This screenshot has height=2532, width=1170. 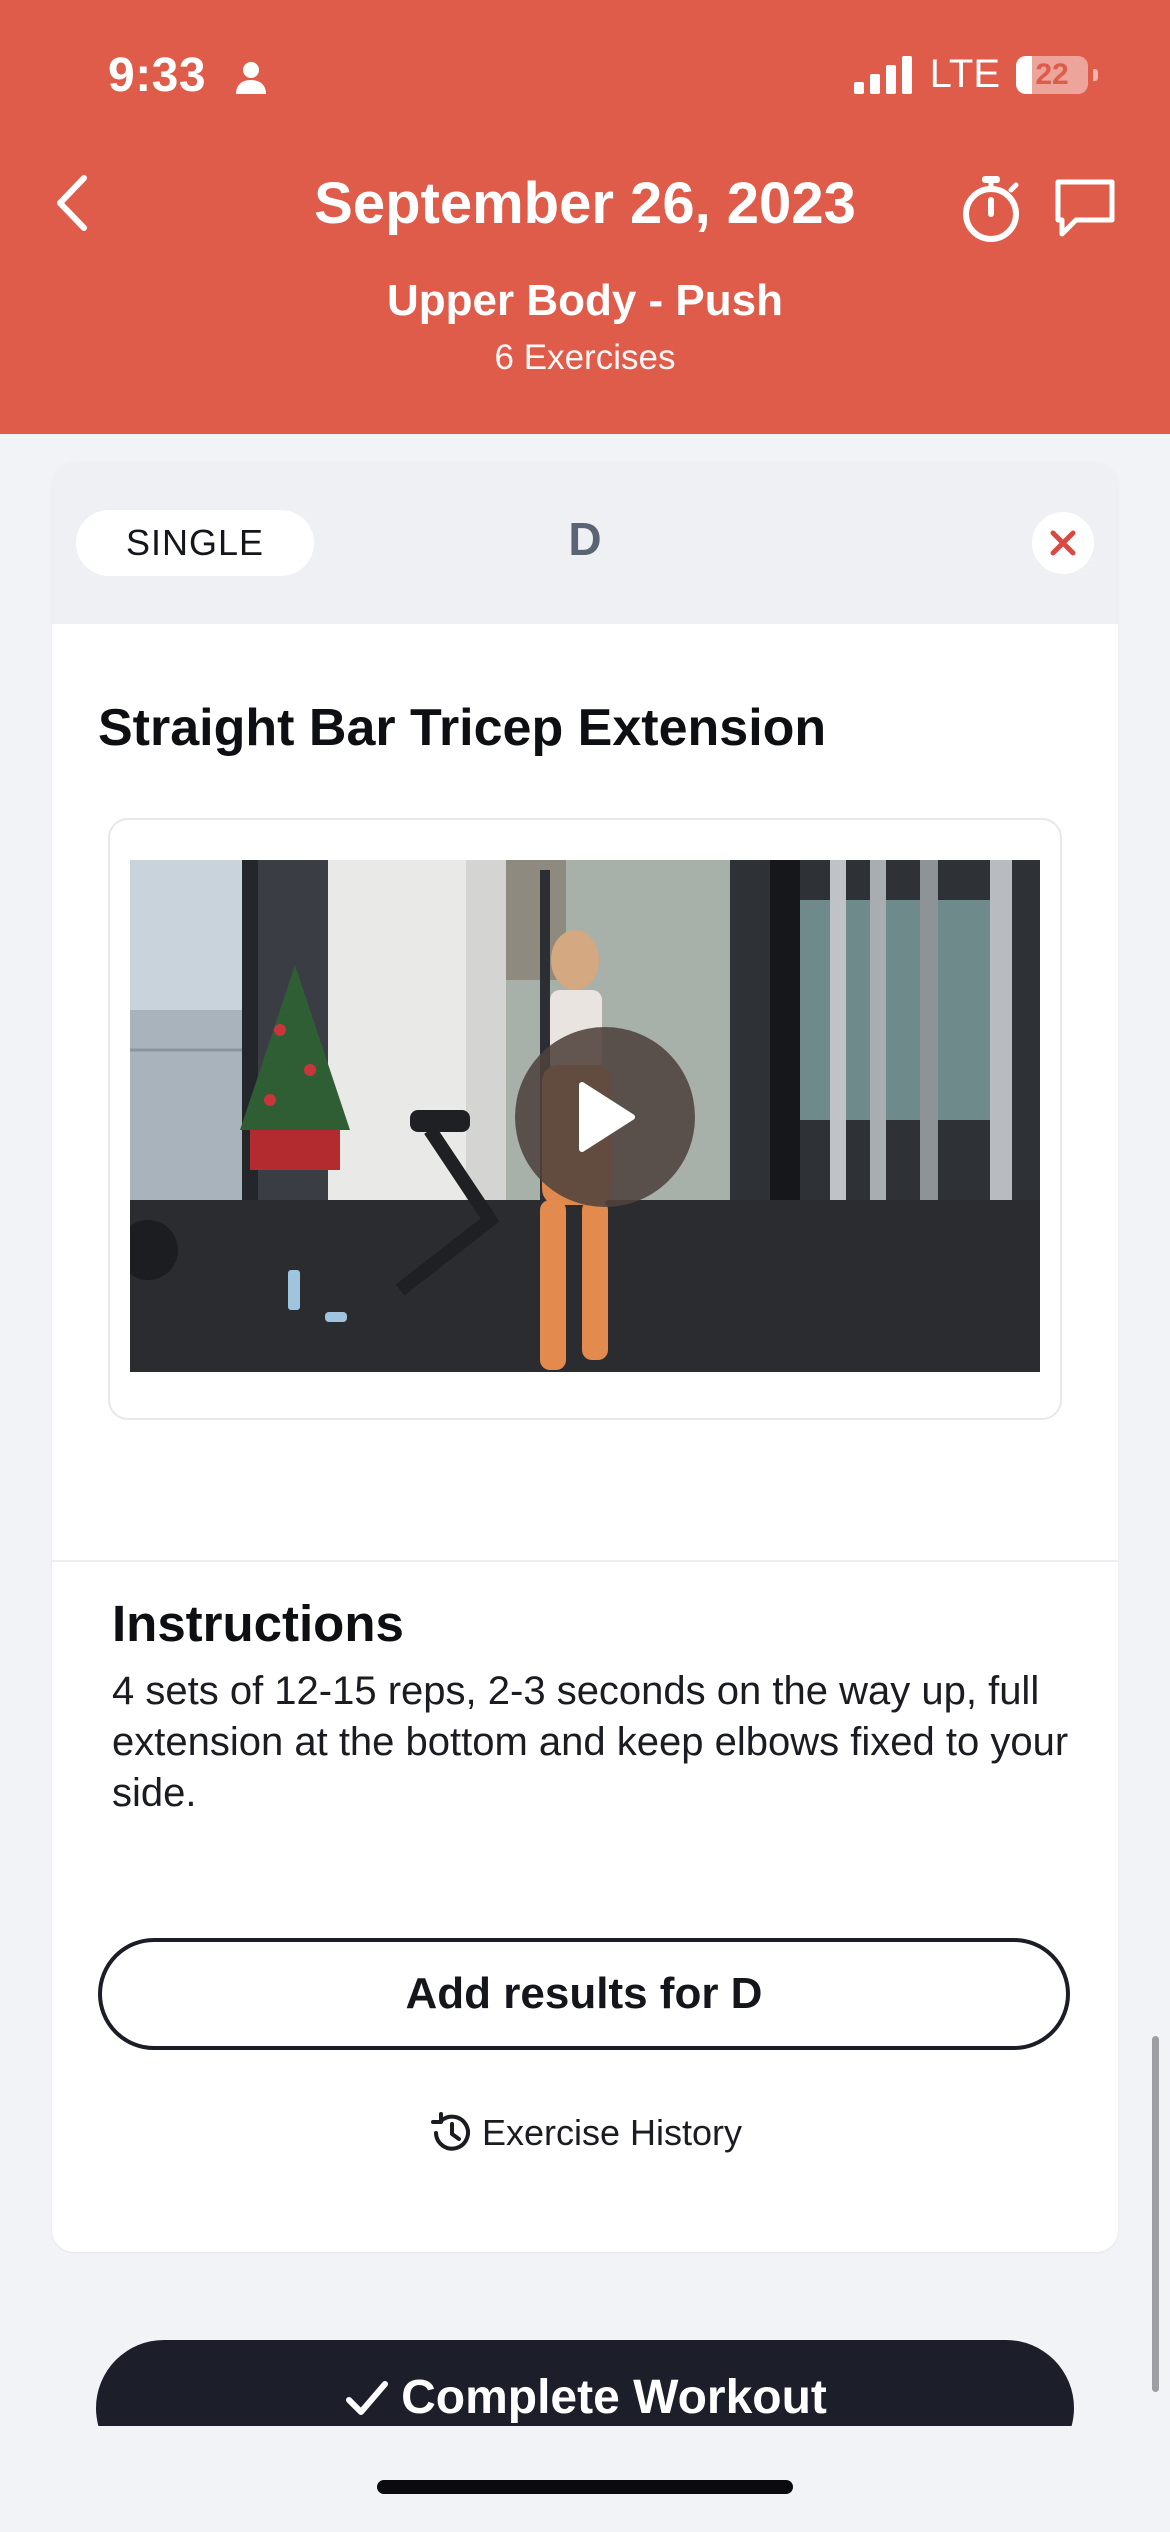 I want to click on exercise-history-link: Exercise History, so click(x=585, y=2133).